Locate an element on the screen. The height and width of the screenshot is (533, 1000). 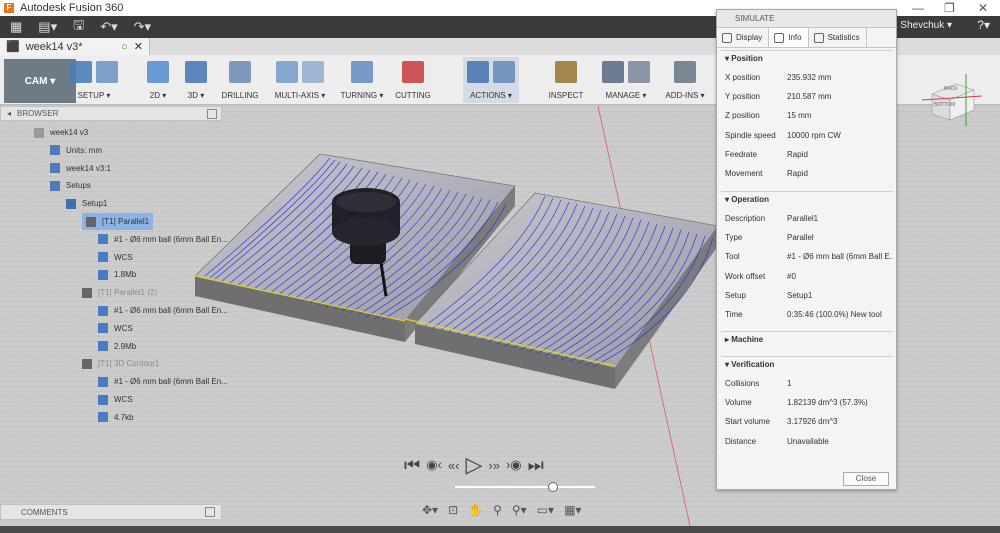
orbit-icon: ✥▾ is located at coordinates (430, 510).